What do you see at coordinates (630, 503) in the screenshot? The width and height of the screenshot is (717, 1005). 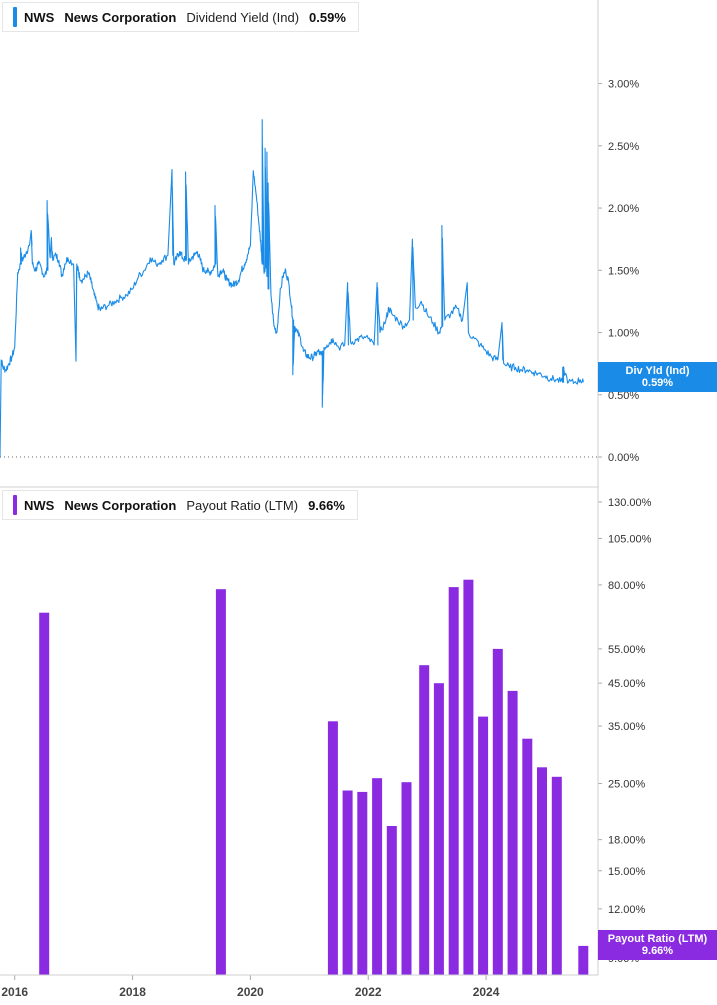 I see `y-tick-label: 130.00%` at bounding box center [630, 503].